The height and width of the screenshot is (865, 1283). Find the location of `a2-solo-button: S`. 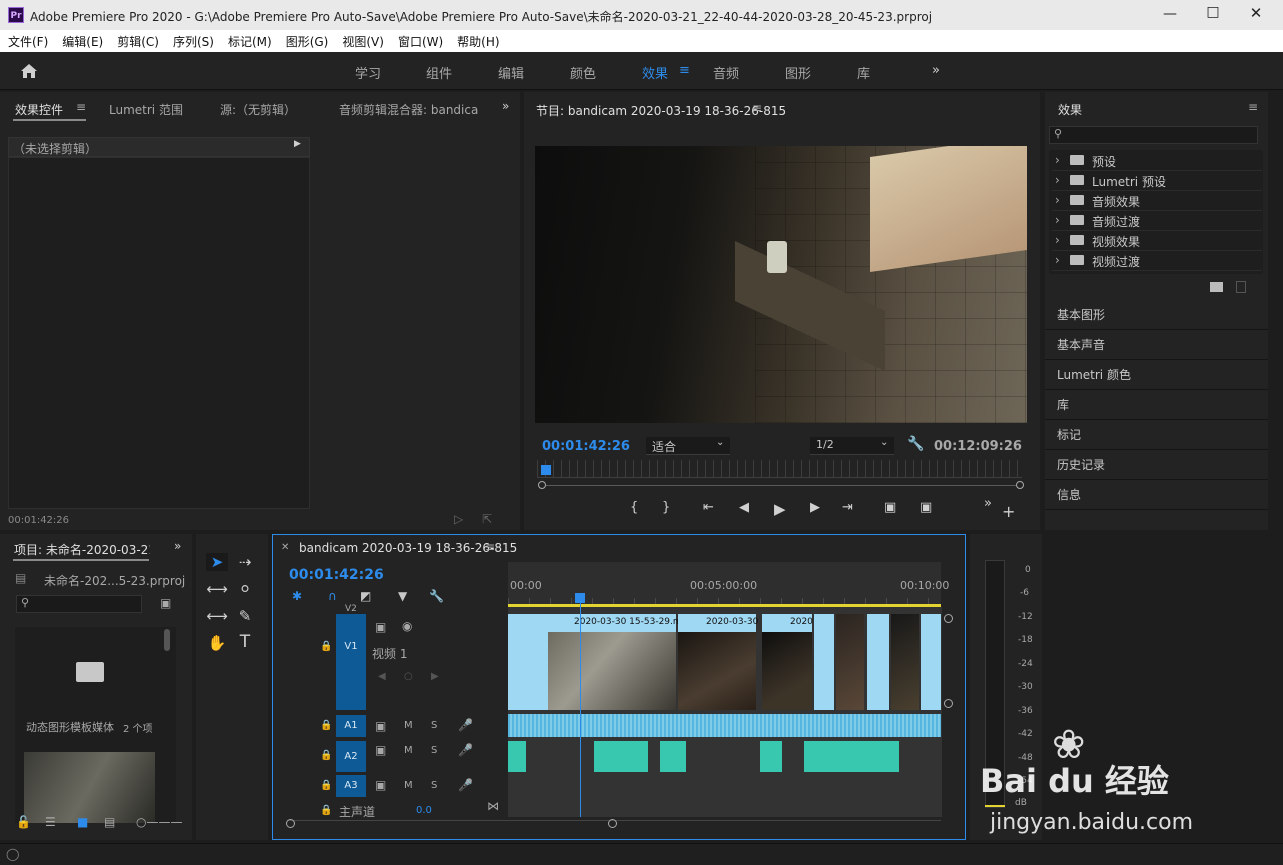

a2-solo-button: S is located at coordinates (434, 750).